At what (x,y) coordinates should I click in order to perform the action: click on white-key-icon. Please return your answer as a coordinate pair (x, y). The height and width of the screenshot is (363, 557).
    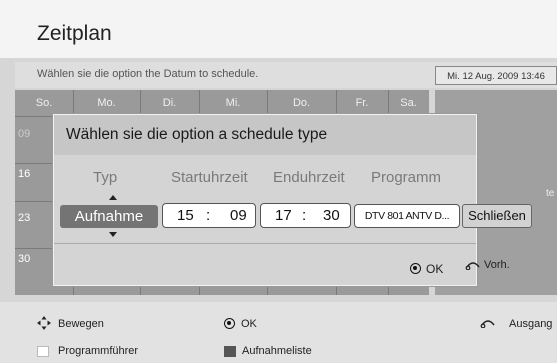
    Looking at the image, I should click on (43, 351).